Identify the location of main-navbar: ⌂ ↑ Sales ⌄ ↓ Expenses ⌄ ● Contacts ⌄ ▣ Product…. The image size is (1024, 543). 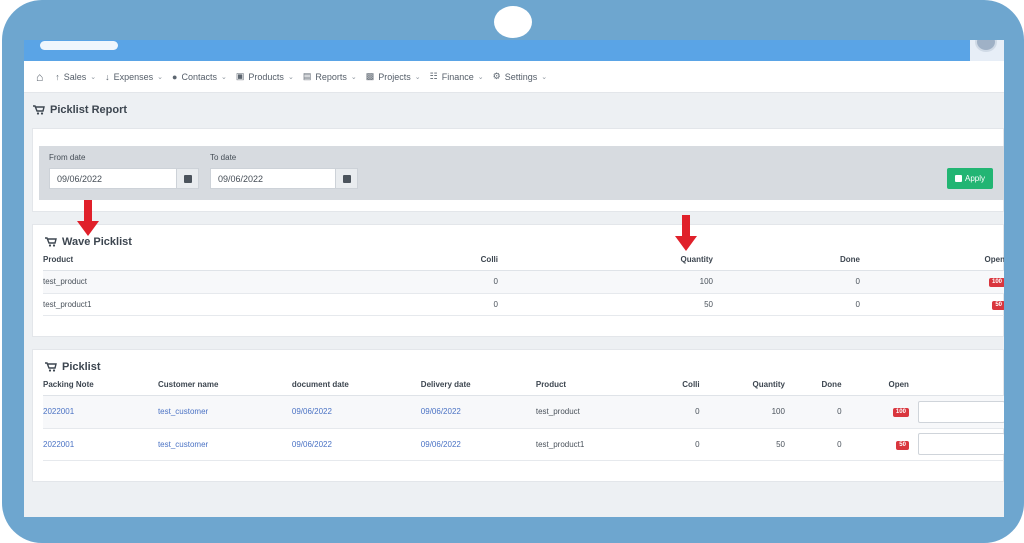
(514, 77).